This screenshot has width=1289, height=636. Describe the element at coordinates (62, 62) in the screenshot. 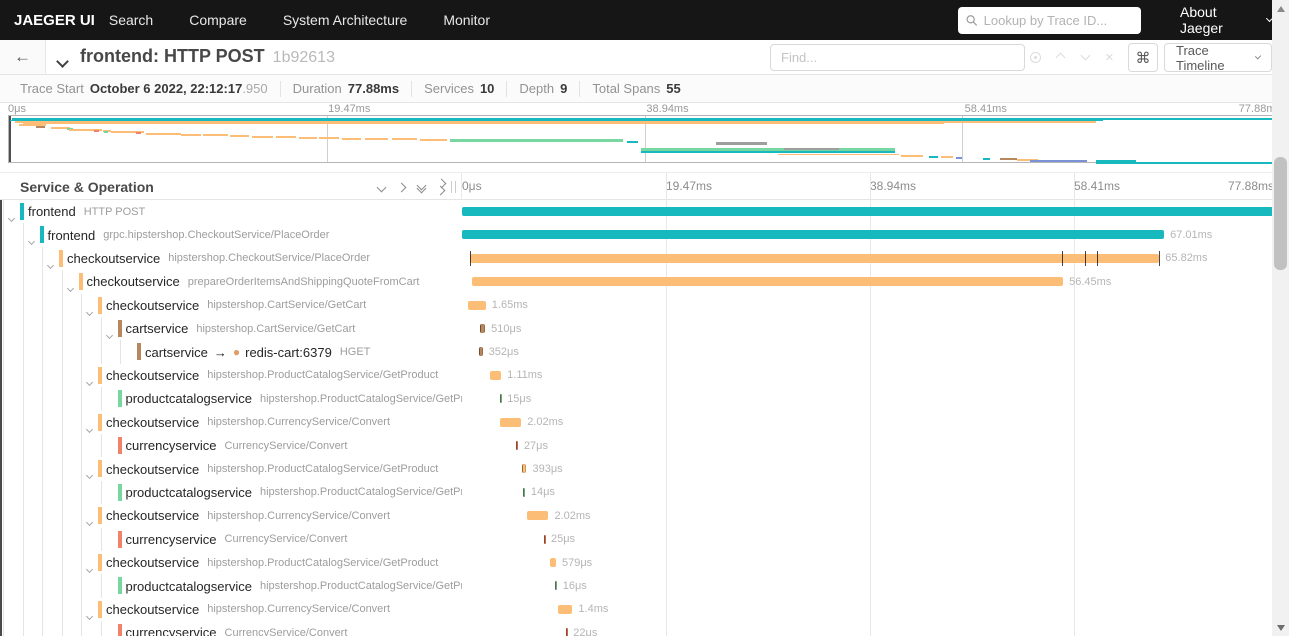

I see `collapse-trace-title-toggle` at that location.